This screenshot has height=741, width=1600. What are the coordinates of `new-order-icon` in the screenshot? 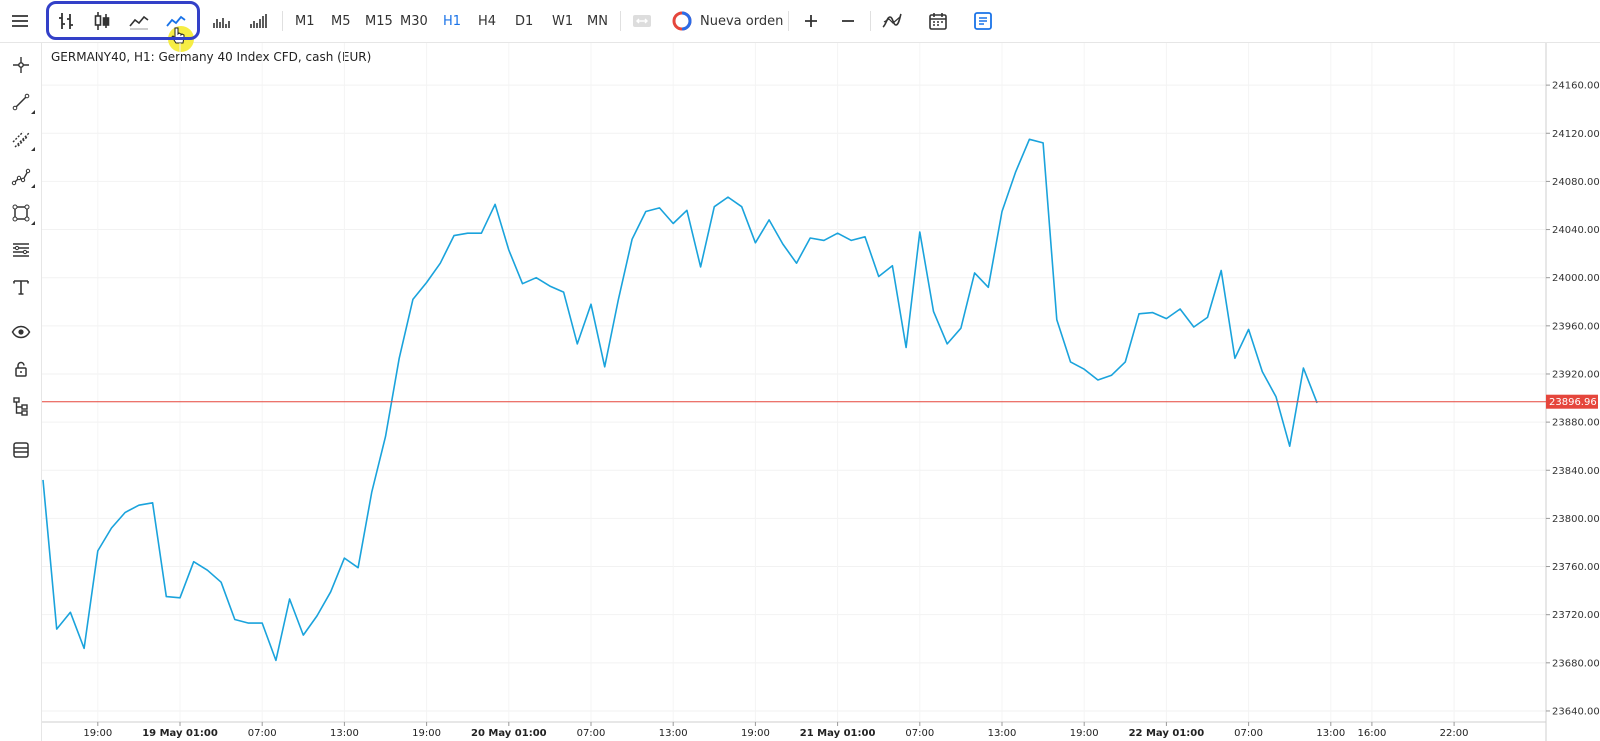 It's located at (682, 21).